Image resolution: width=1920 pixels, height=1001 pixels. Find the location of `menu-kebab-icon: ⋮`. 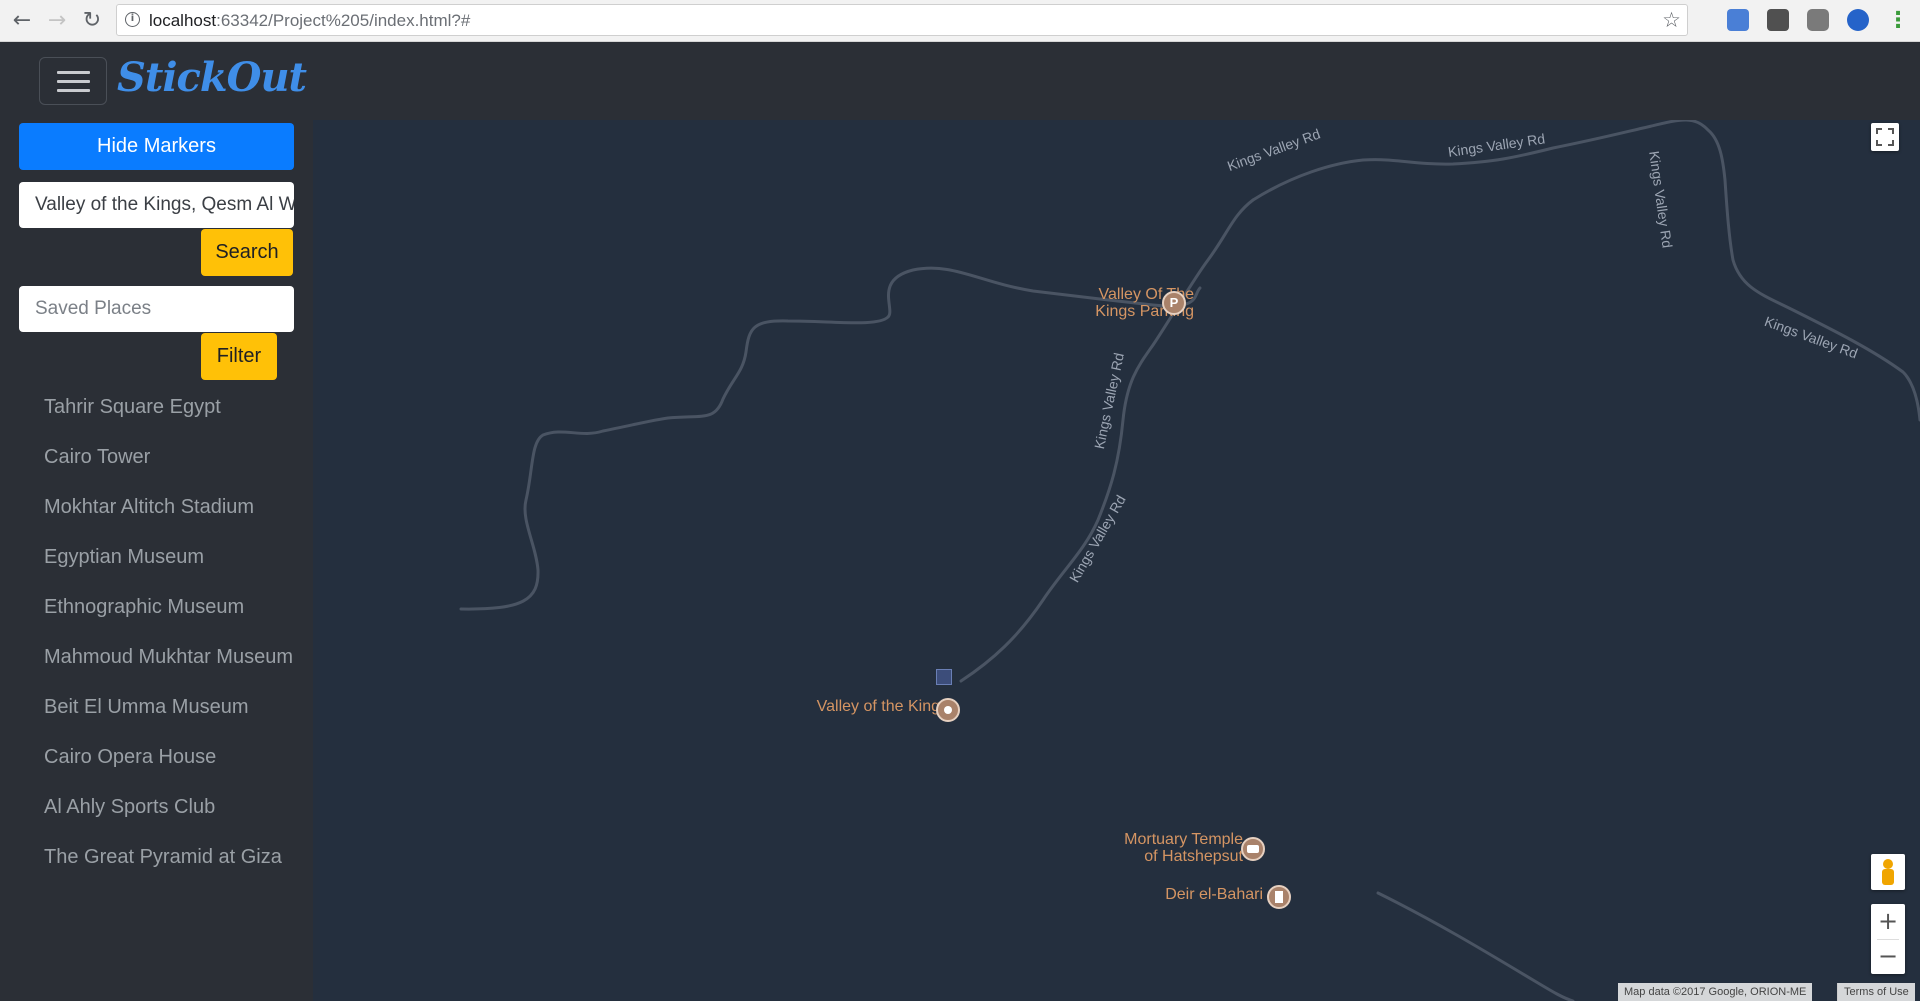

menu-kebab-icon: ⋮ is located at coordinates (1898, 21).